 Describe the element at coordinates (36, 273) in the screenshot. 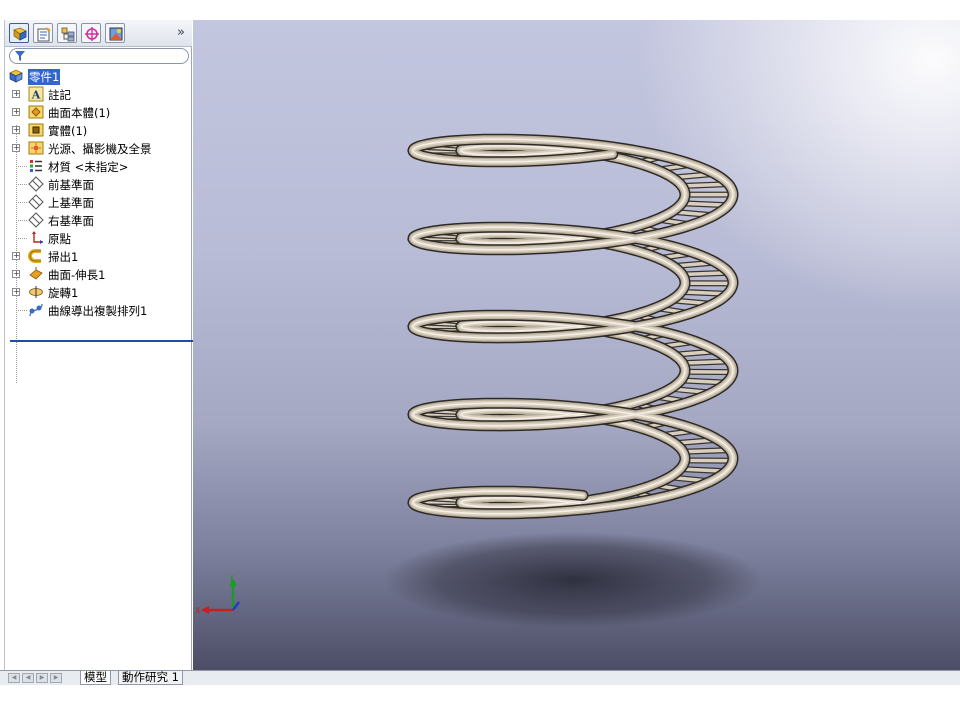

I see `surface-extrude-icon` at that location.